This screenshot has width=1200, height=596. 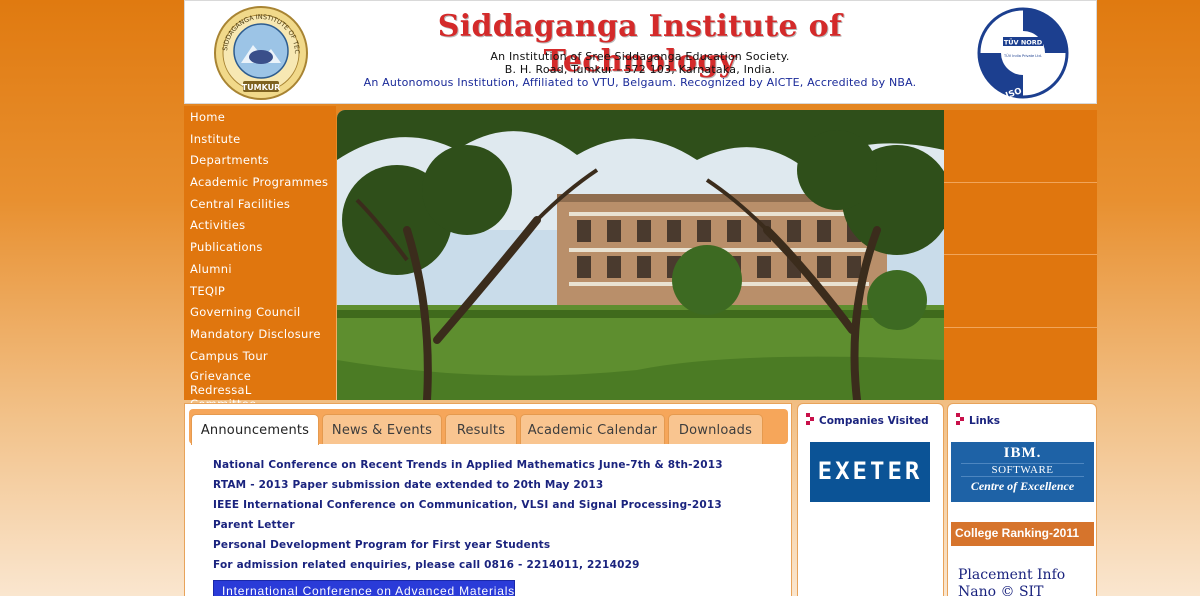 I want to click on nav-item-institute: Institute, so click(x=260, y=141).